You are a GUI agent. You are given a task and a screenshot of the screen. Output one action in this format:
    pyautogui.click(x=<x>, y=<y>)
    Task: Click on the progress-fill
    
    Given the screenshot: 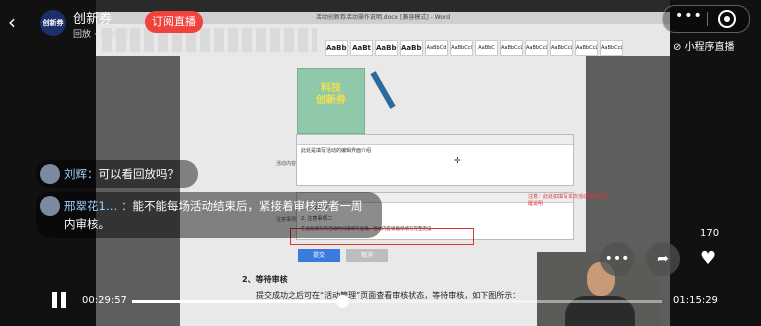 What is the action you would take?
    pyautogui.click(x=237, y=301)
    